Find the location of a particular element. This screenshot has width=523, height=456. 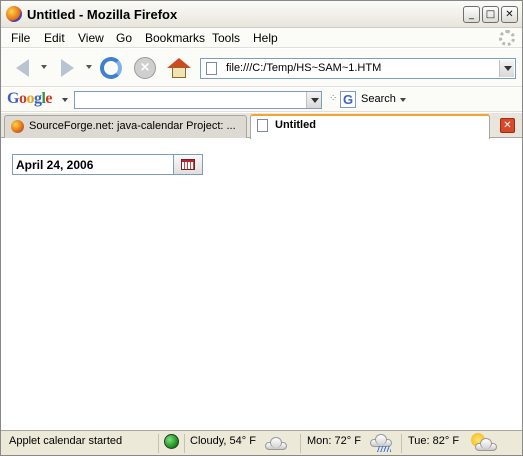

close-tab-button: ✕ is located at coordinates (507, 125).